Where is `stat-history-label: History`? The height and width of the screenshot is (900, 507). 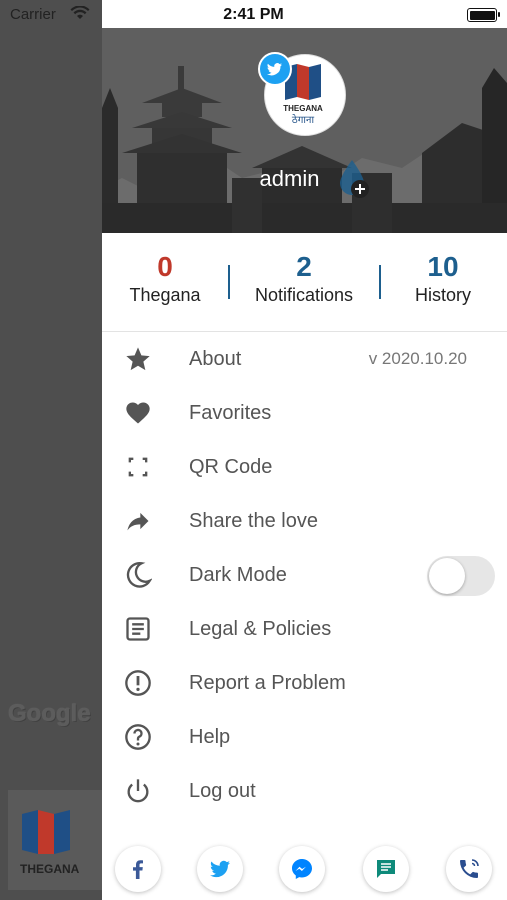 stat-history-label: History is located at coordinates (442, 295).